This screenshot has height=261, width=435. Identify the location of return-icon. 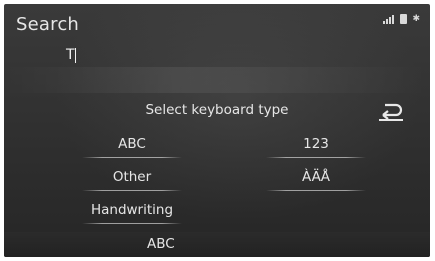
(391, 112).